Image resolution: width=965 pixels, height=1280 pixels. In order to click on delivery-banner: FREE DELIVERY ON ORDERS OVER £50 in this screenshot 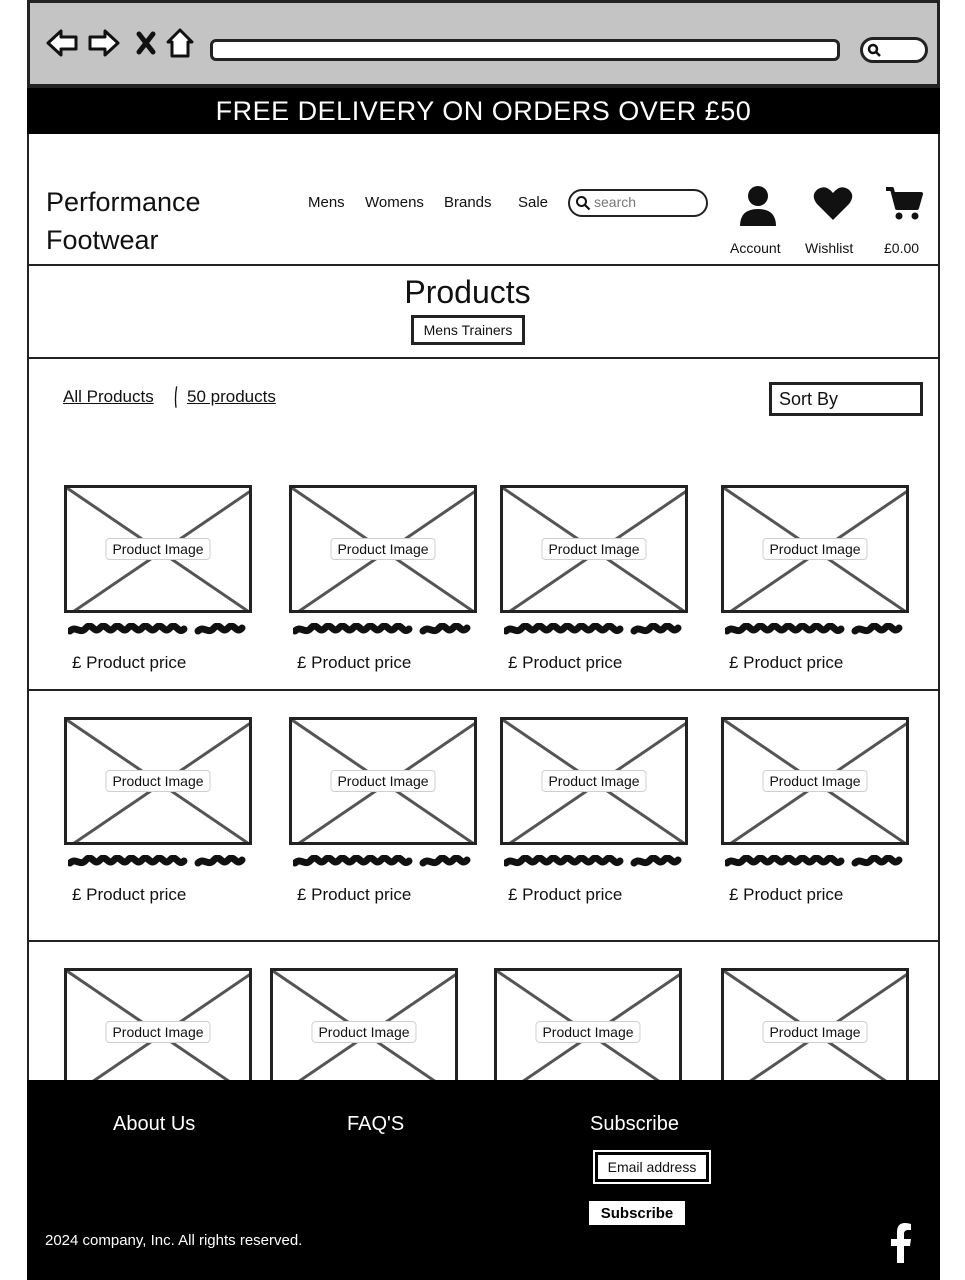, I will do `click(483, 111)`.